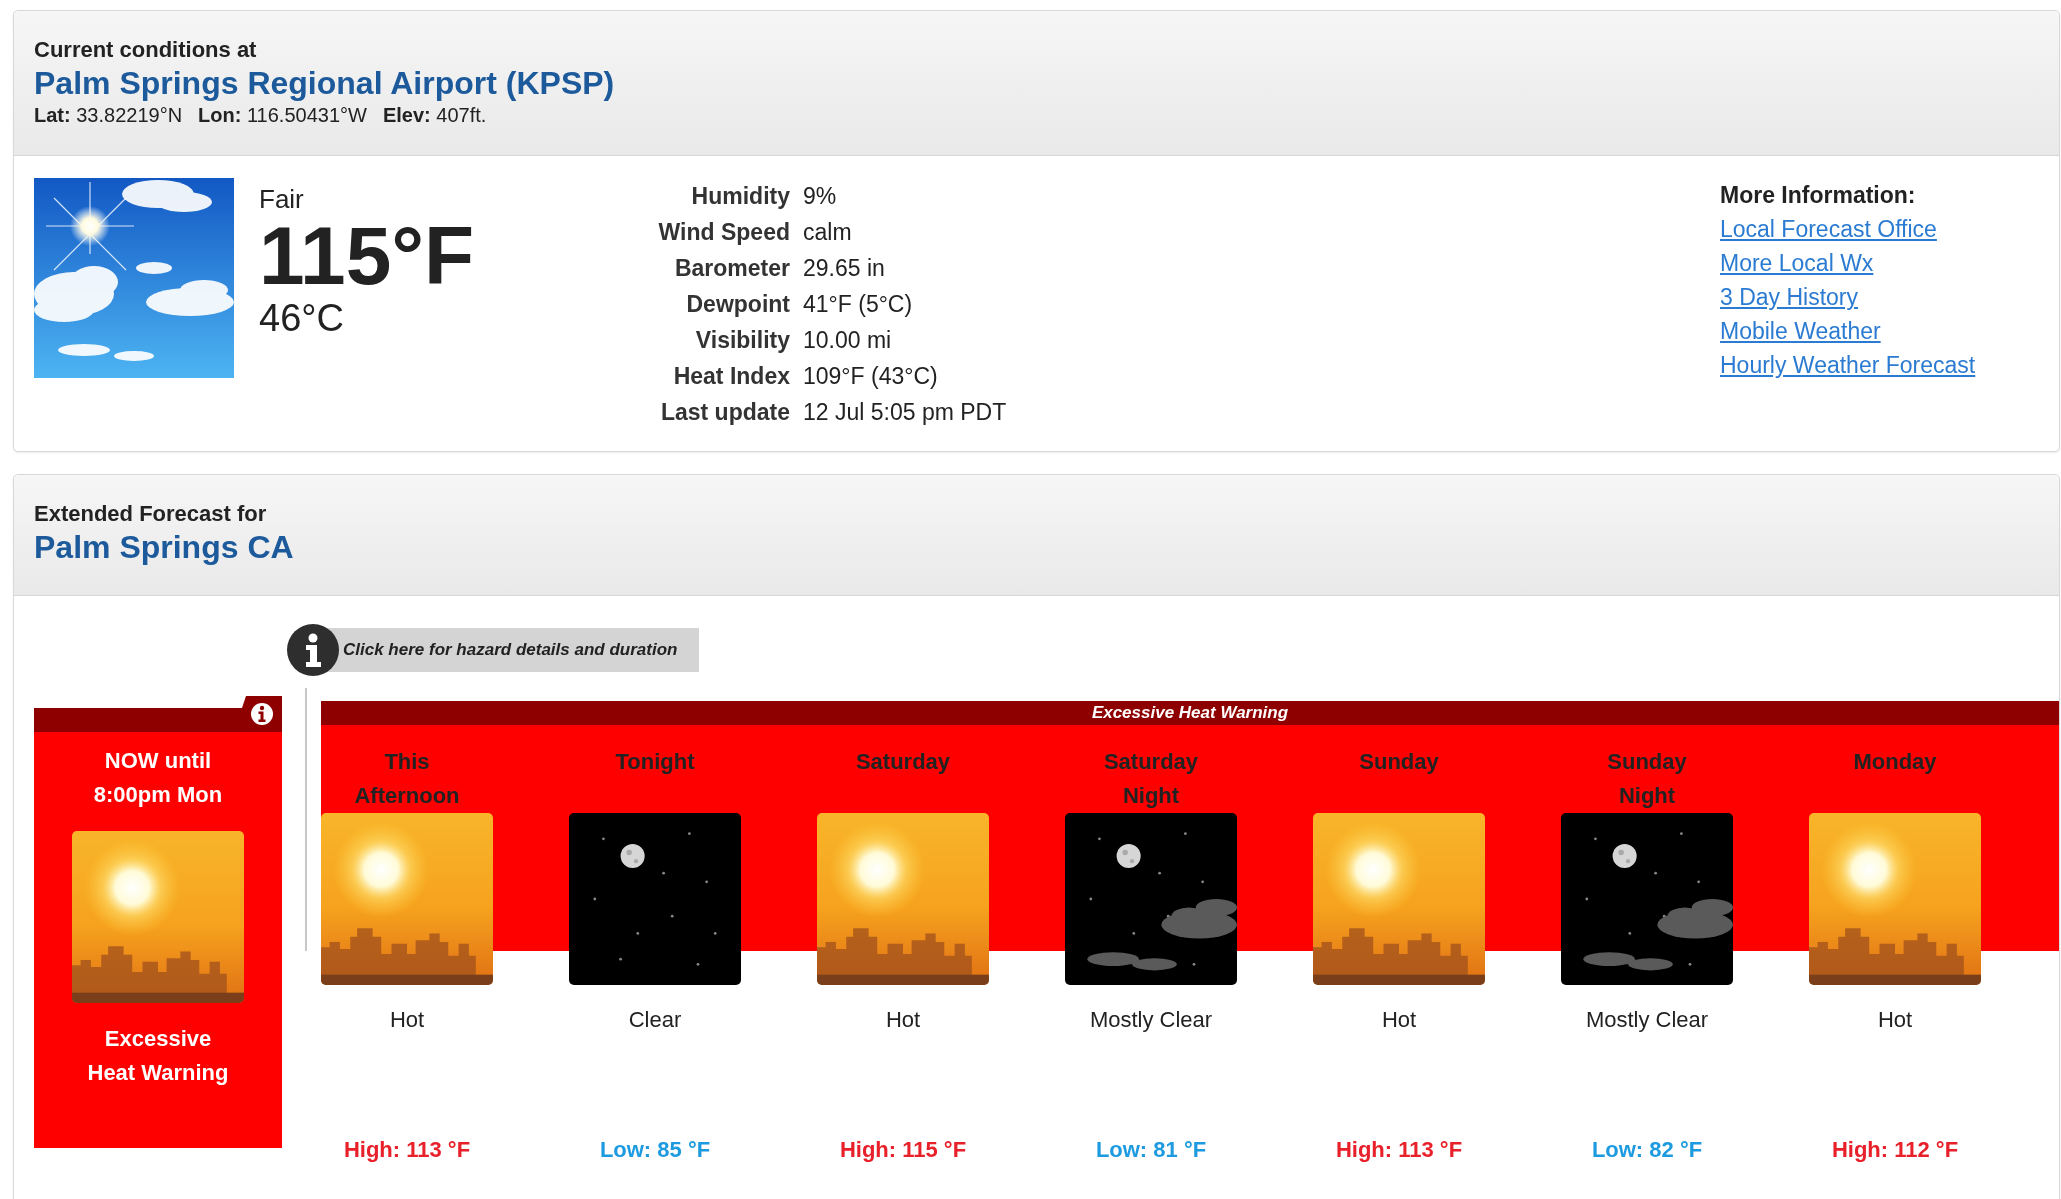 The height and width of the screenshot is (1199, 2061). Describe the element at coordinates (870, 376) in the screenshot. I see `detail-value: 109°F (43°C)` at that location.